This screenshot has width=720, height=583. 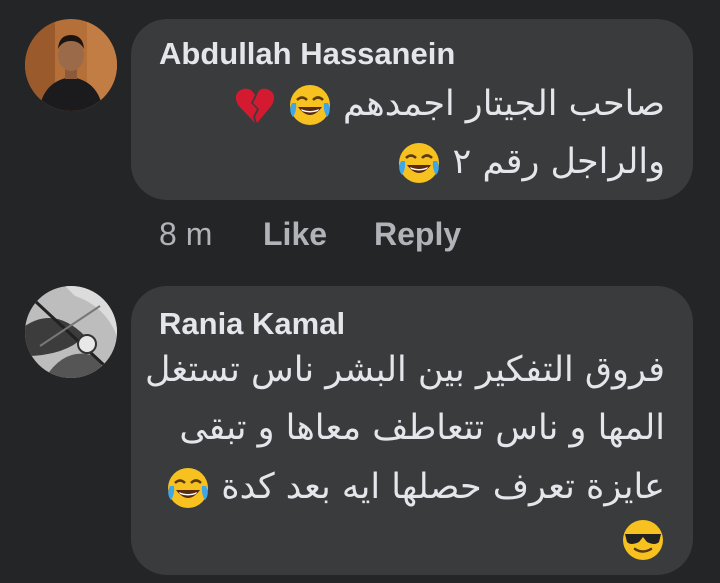 I want to click on comment-text-line: عايزة تعرف حصلها ايه بعد كدة, so click(x=415, y=488).